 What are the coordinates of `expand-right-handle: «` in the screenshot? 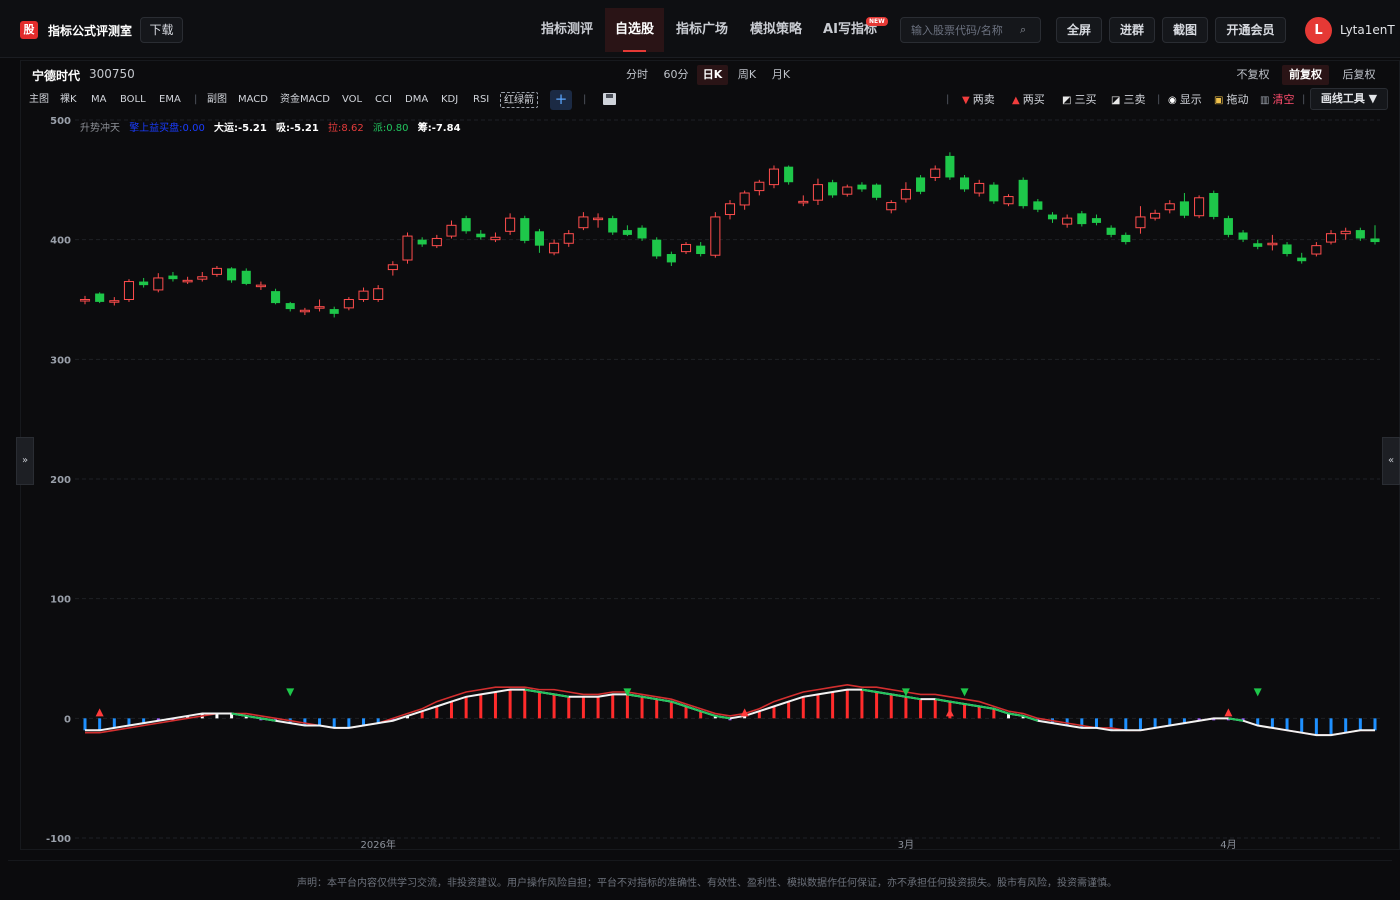 It's located at (1391, 461).